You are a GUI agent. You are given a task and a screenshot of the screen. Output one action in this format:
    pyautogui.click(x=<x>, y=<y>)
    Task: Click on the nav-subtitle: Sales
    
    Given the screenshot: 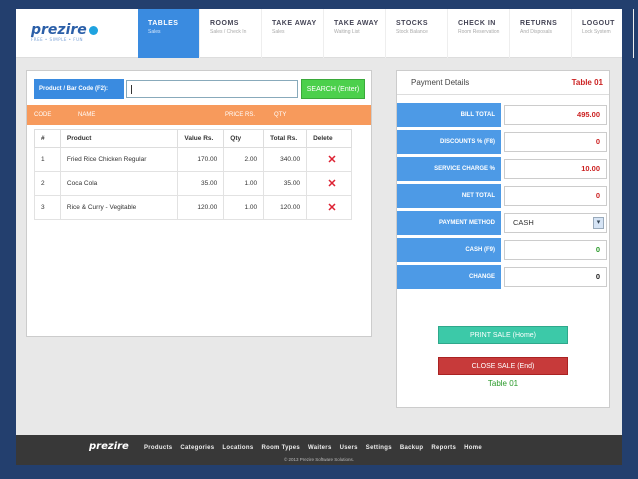 What is the action you would take?
    pyautogui.click(x=154, y=32)
    